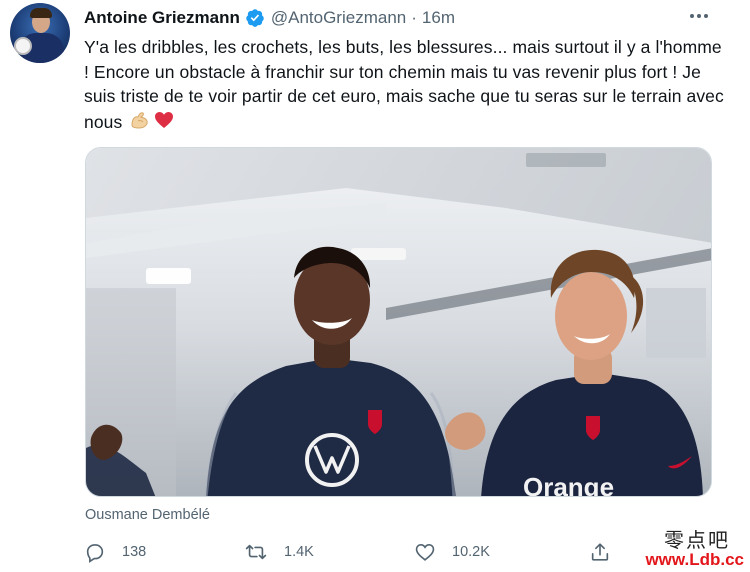 Image resolution: width=750 pixels, height=572 pixels. I want to click on author-avatar, so click(40, 33).